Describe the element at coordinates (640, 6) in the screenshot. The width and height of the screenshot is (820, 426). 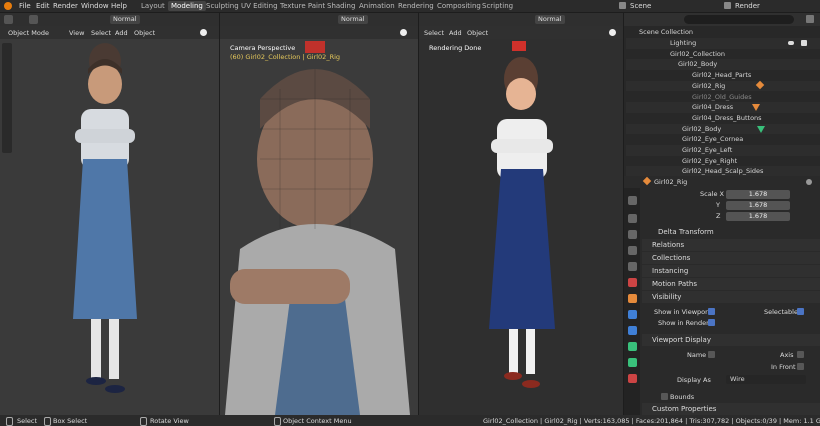
I see `scene-selector: Scene` at that location.